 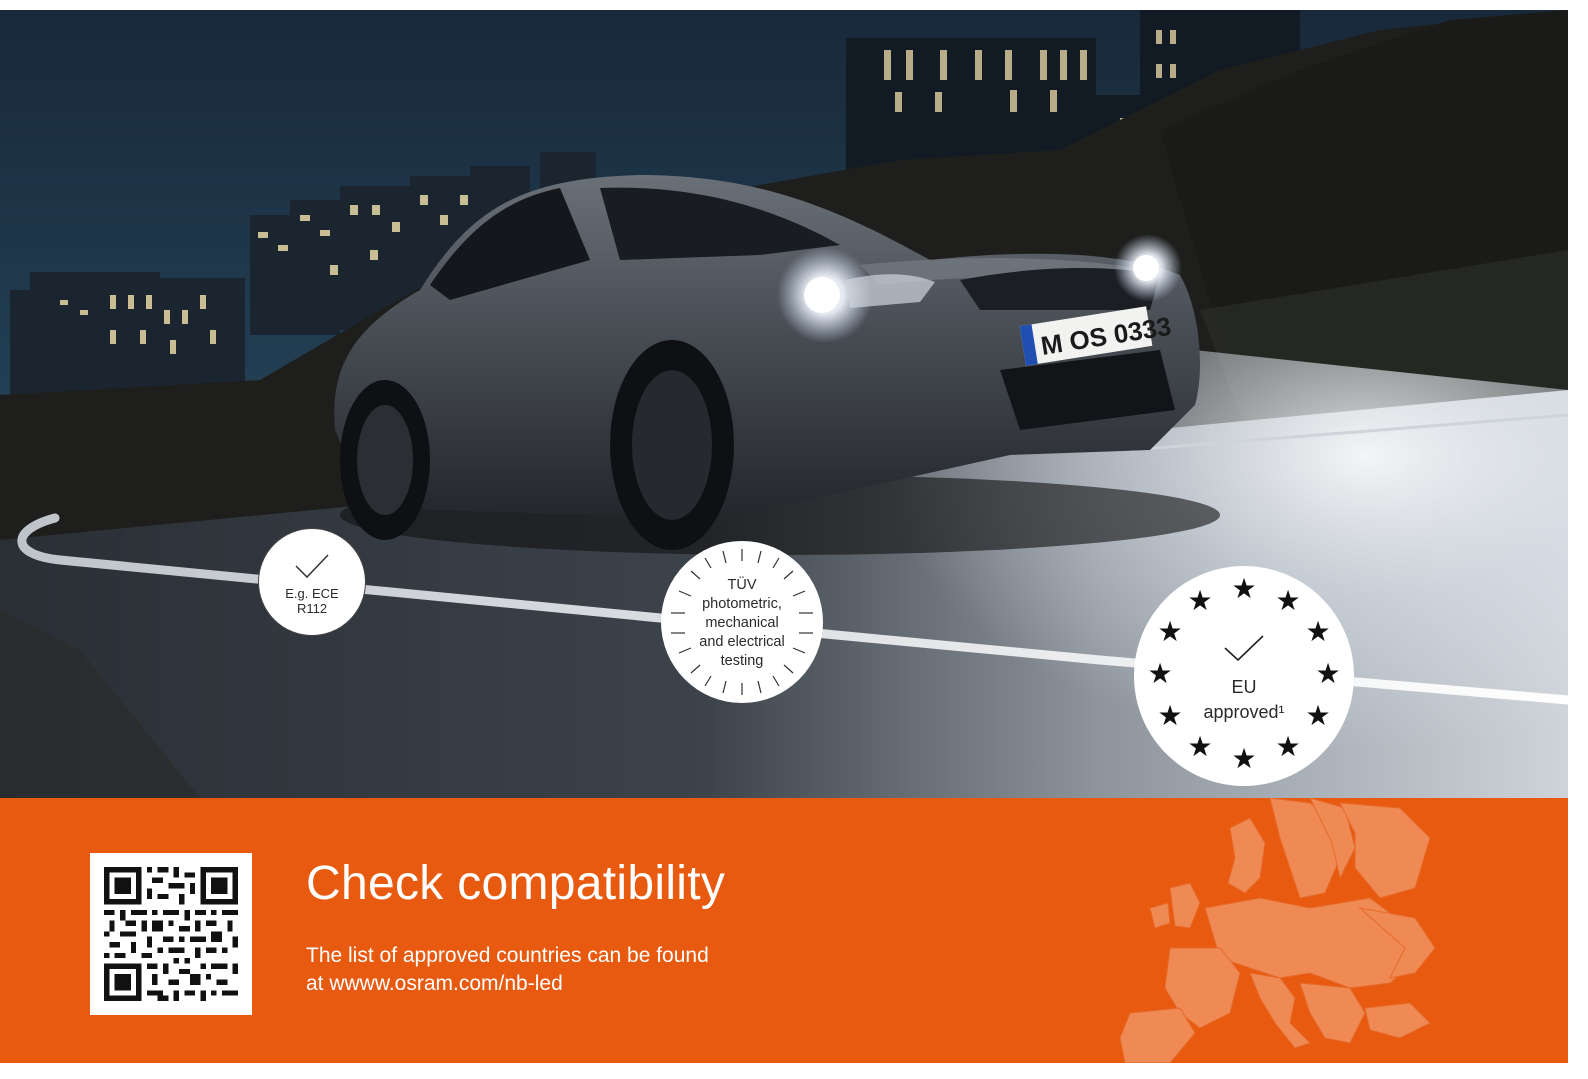 I want to click on description-line2: at wwww.osram.com/nb-led, so click(x=434, y=983).